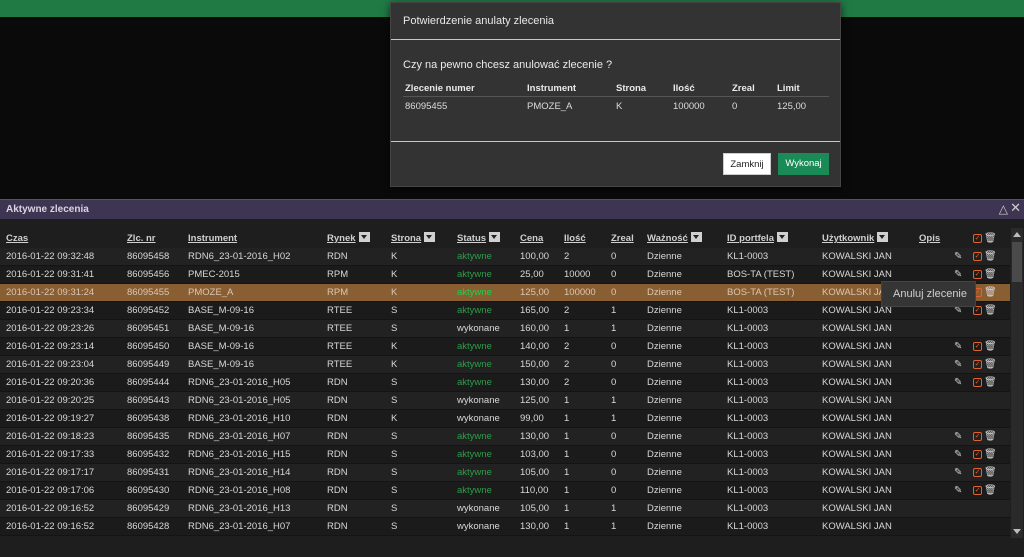 The image size is (1024, 557). I want to click on header-col-realized: Zreal, so click(622, 238).